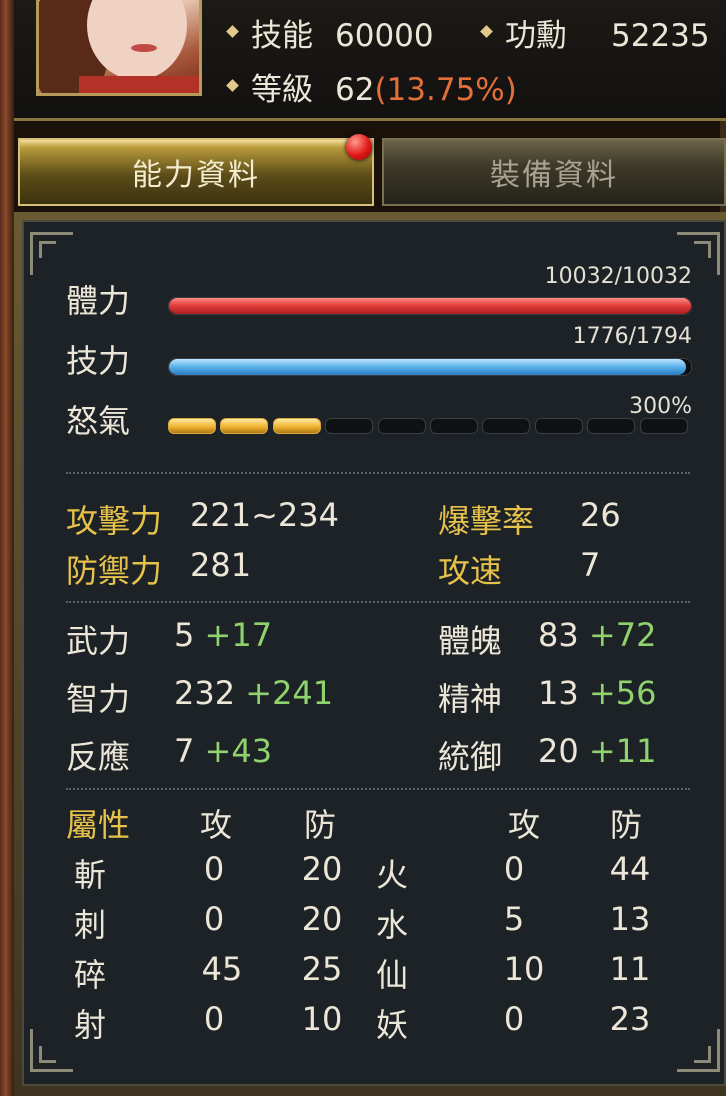 The image size is (726, 1096). Describe the element at coordinates (322, 969) in the screenshot. I see `element-def: 25` at that location.